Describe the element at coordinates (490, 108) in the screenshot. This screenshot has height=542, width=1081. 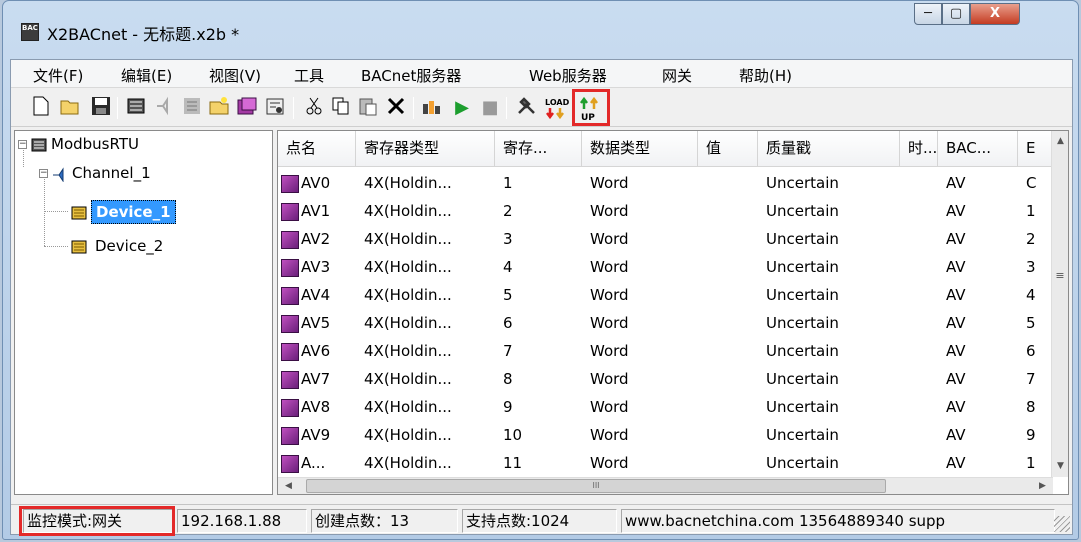
I see `stop-icon: ■` at that location.